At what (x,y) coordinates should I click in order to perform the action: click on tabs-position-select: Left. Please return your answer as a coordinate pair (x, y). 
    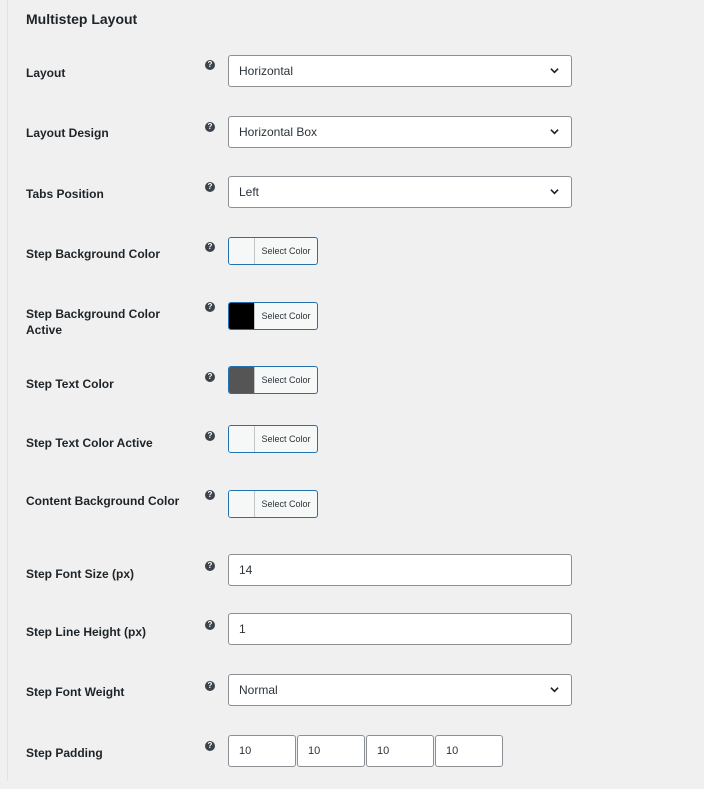
    Looking at the image, I should click on (400, 192).